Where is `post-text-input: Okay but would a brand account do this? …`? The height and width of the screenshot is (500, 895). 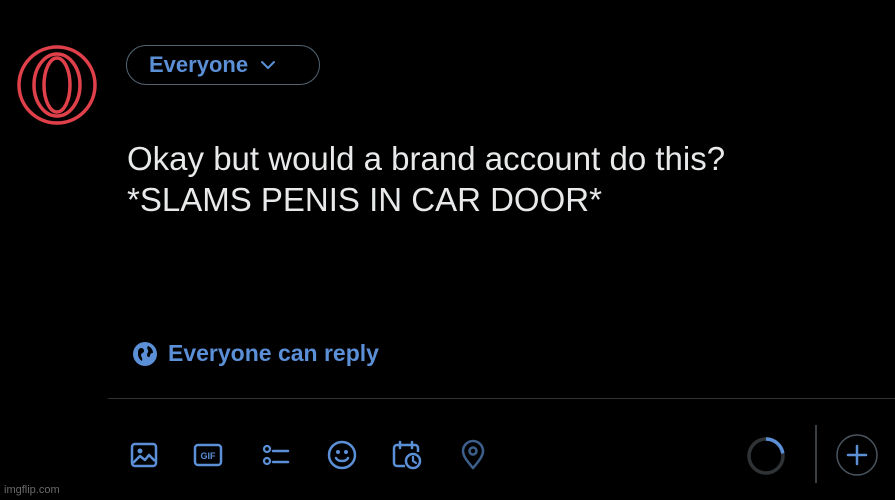 post-text-input: Okay but would a brand account do this? … is located at coordinates (497, 179).